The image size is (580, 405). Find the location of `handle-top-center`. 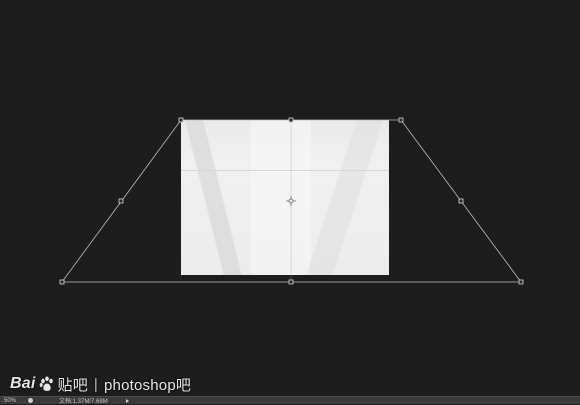

handle-top-center is located at coordinates (291, 120).